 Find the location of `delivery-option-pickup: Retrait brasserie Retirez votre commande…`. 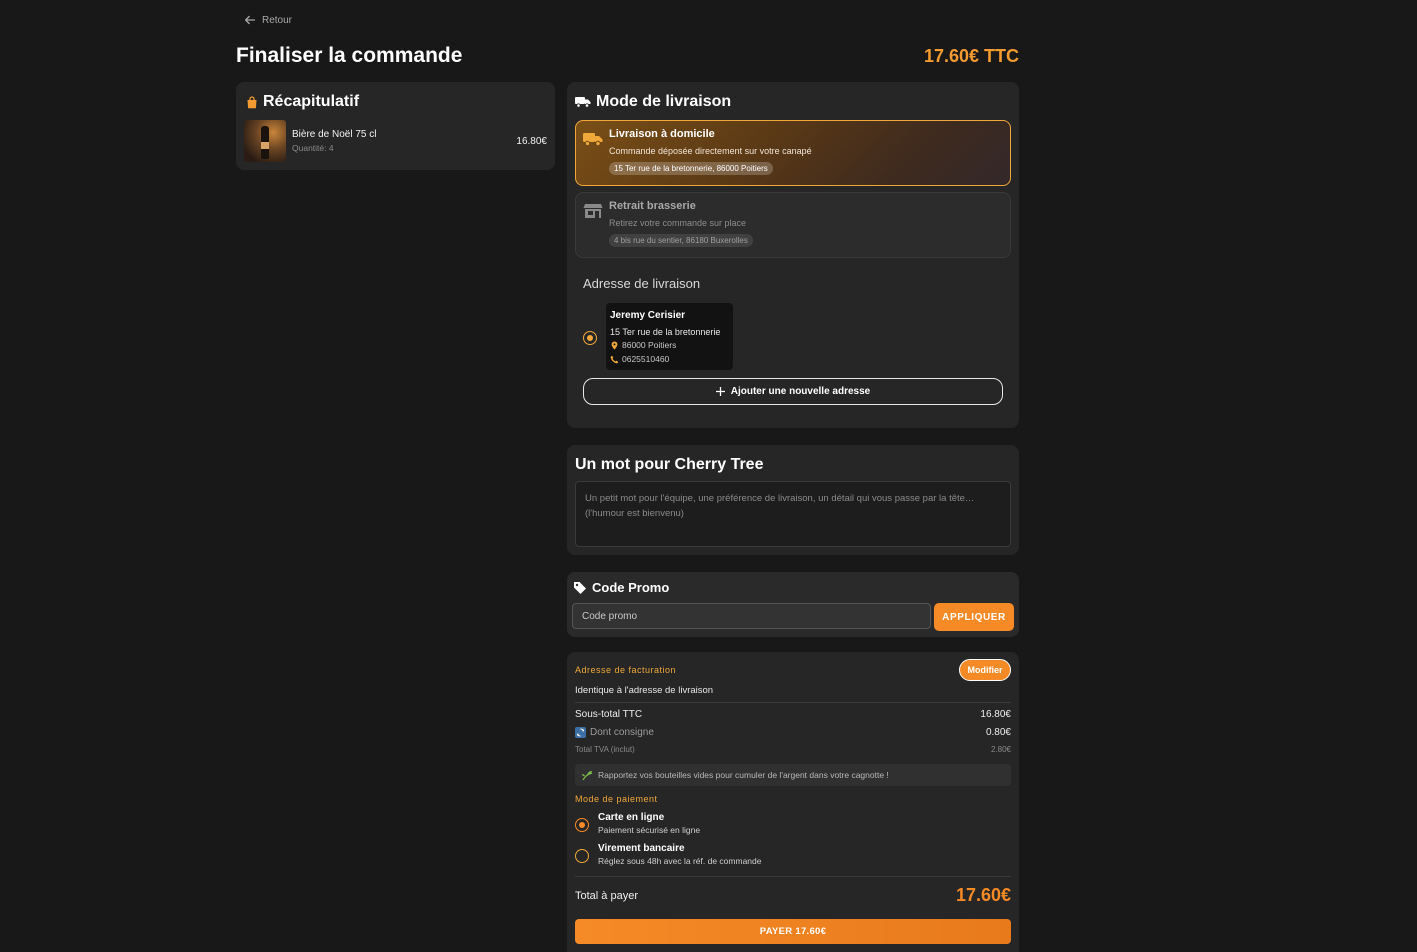

delivery-option-pickup: Retrait brasserie Retirez votre commande… is located at coordinates (793, 225).